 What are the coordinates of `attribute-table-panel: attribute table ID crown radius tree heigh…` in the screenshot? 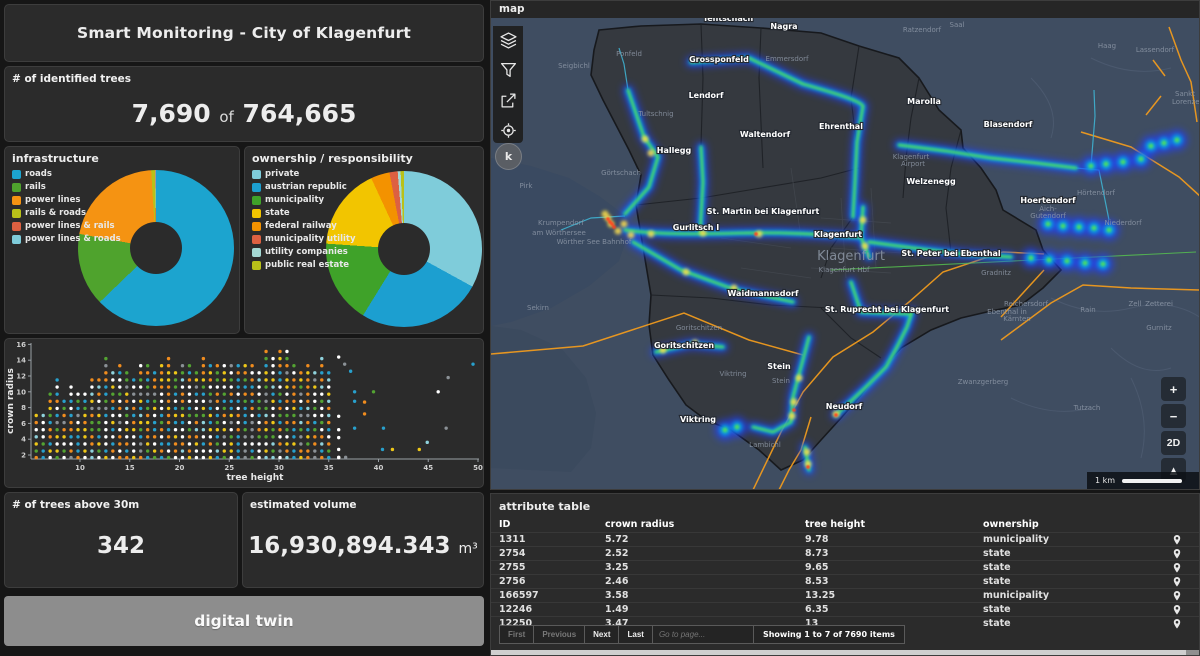 It's located at (845, 574).